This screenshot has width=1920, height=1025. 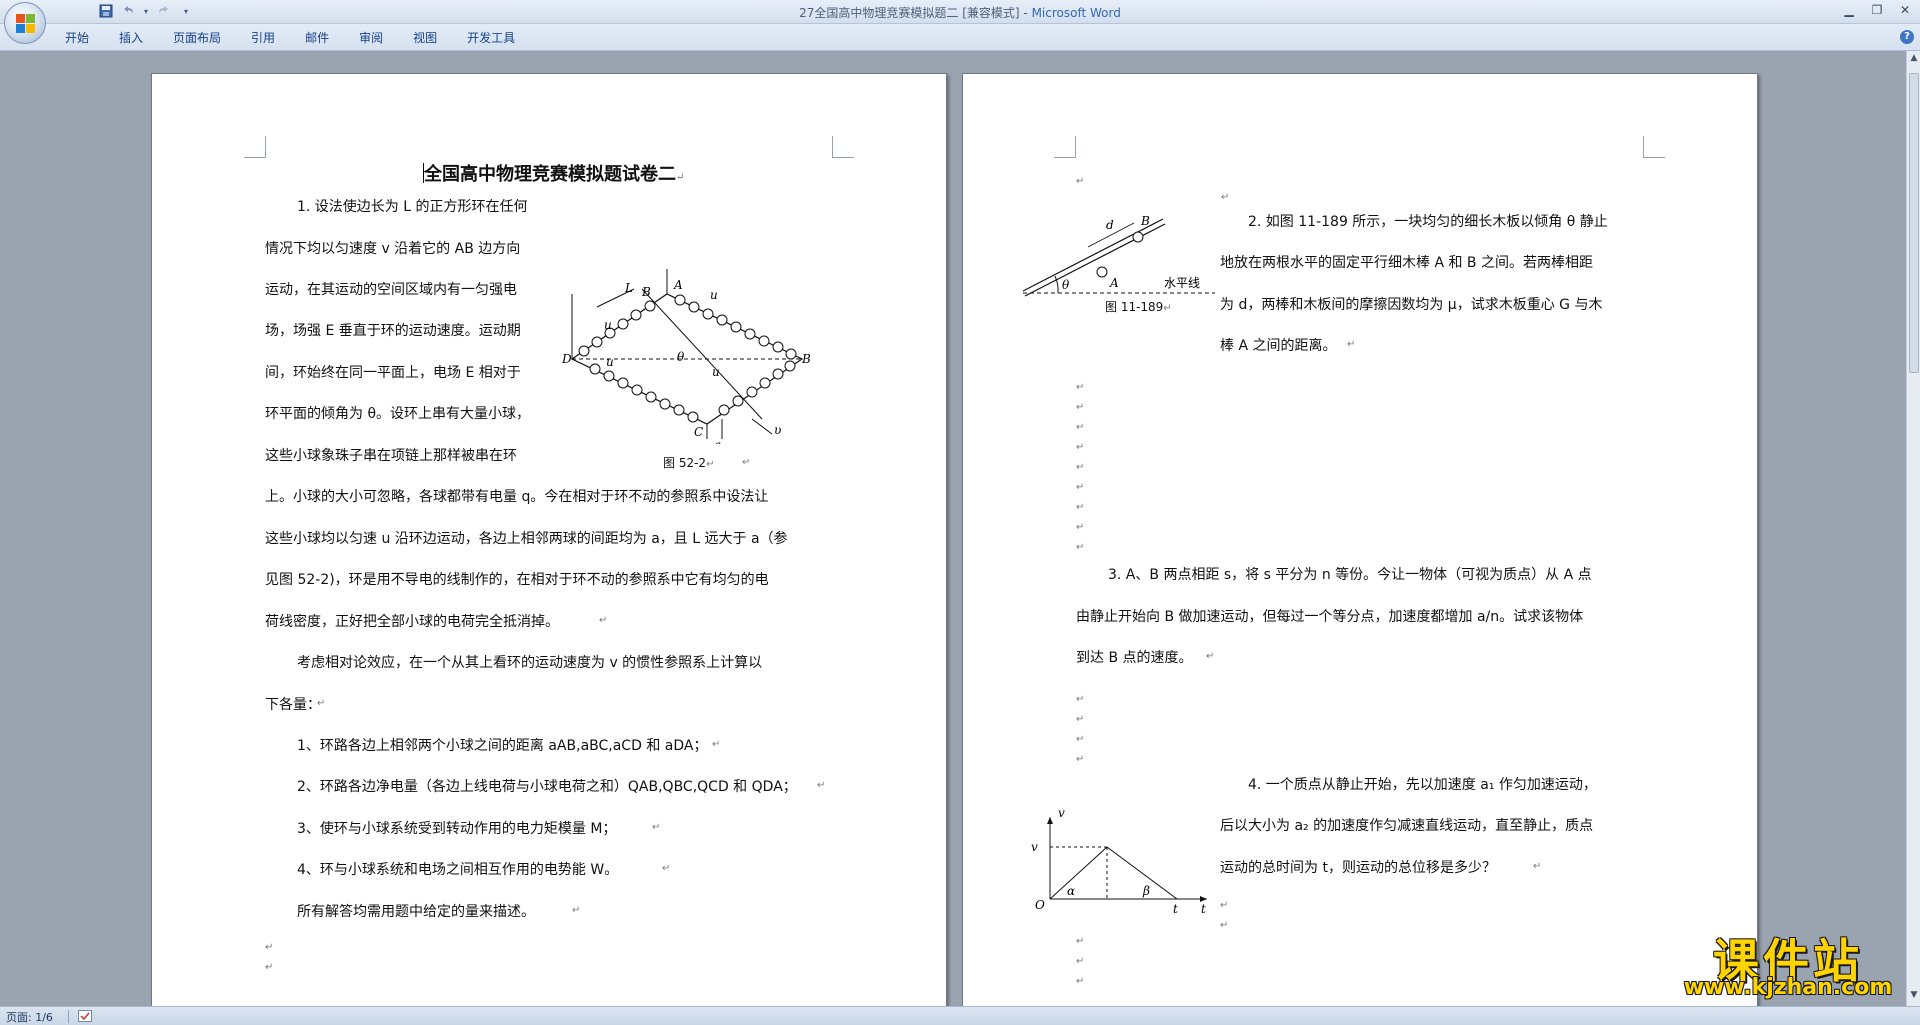 What do you see at coordinates (491, 38) in the screenshot?
I see `tab-developer: 开发工具` at bounding box center [491, 38].